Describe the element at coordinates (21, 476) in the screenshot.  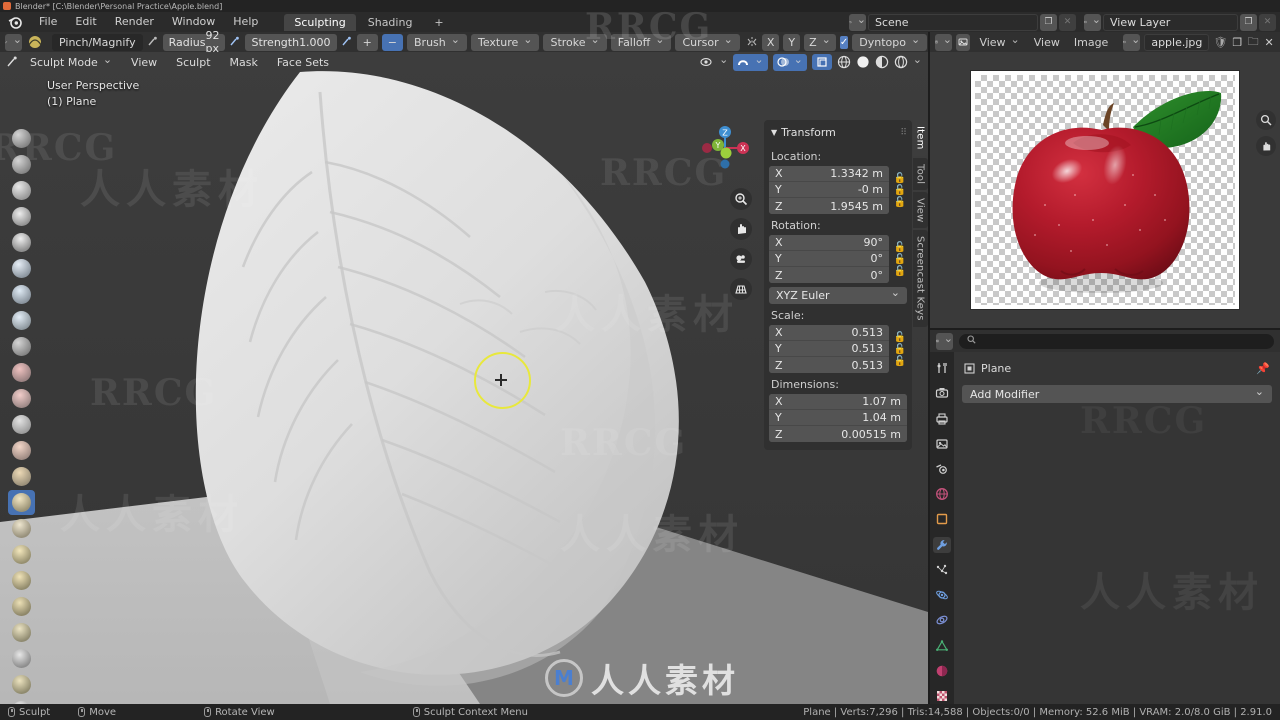
I see `tool-multiplane-scrape` at that location.